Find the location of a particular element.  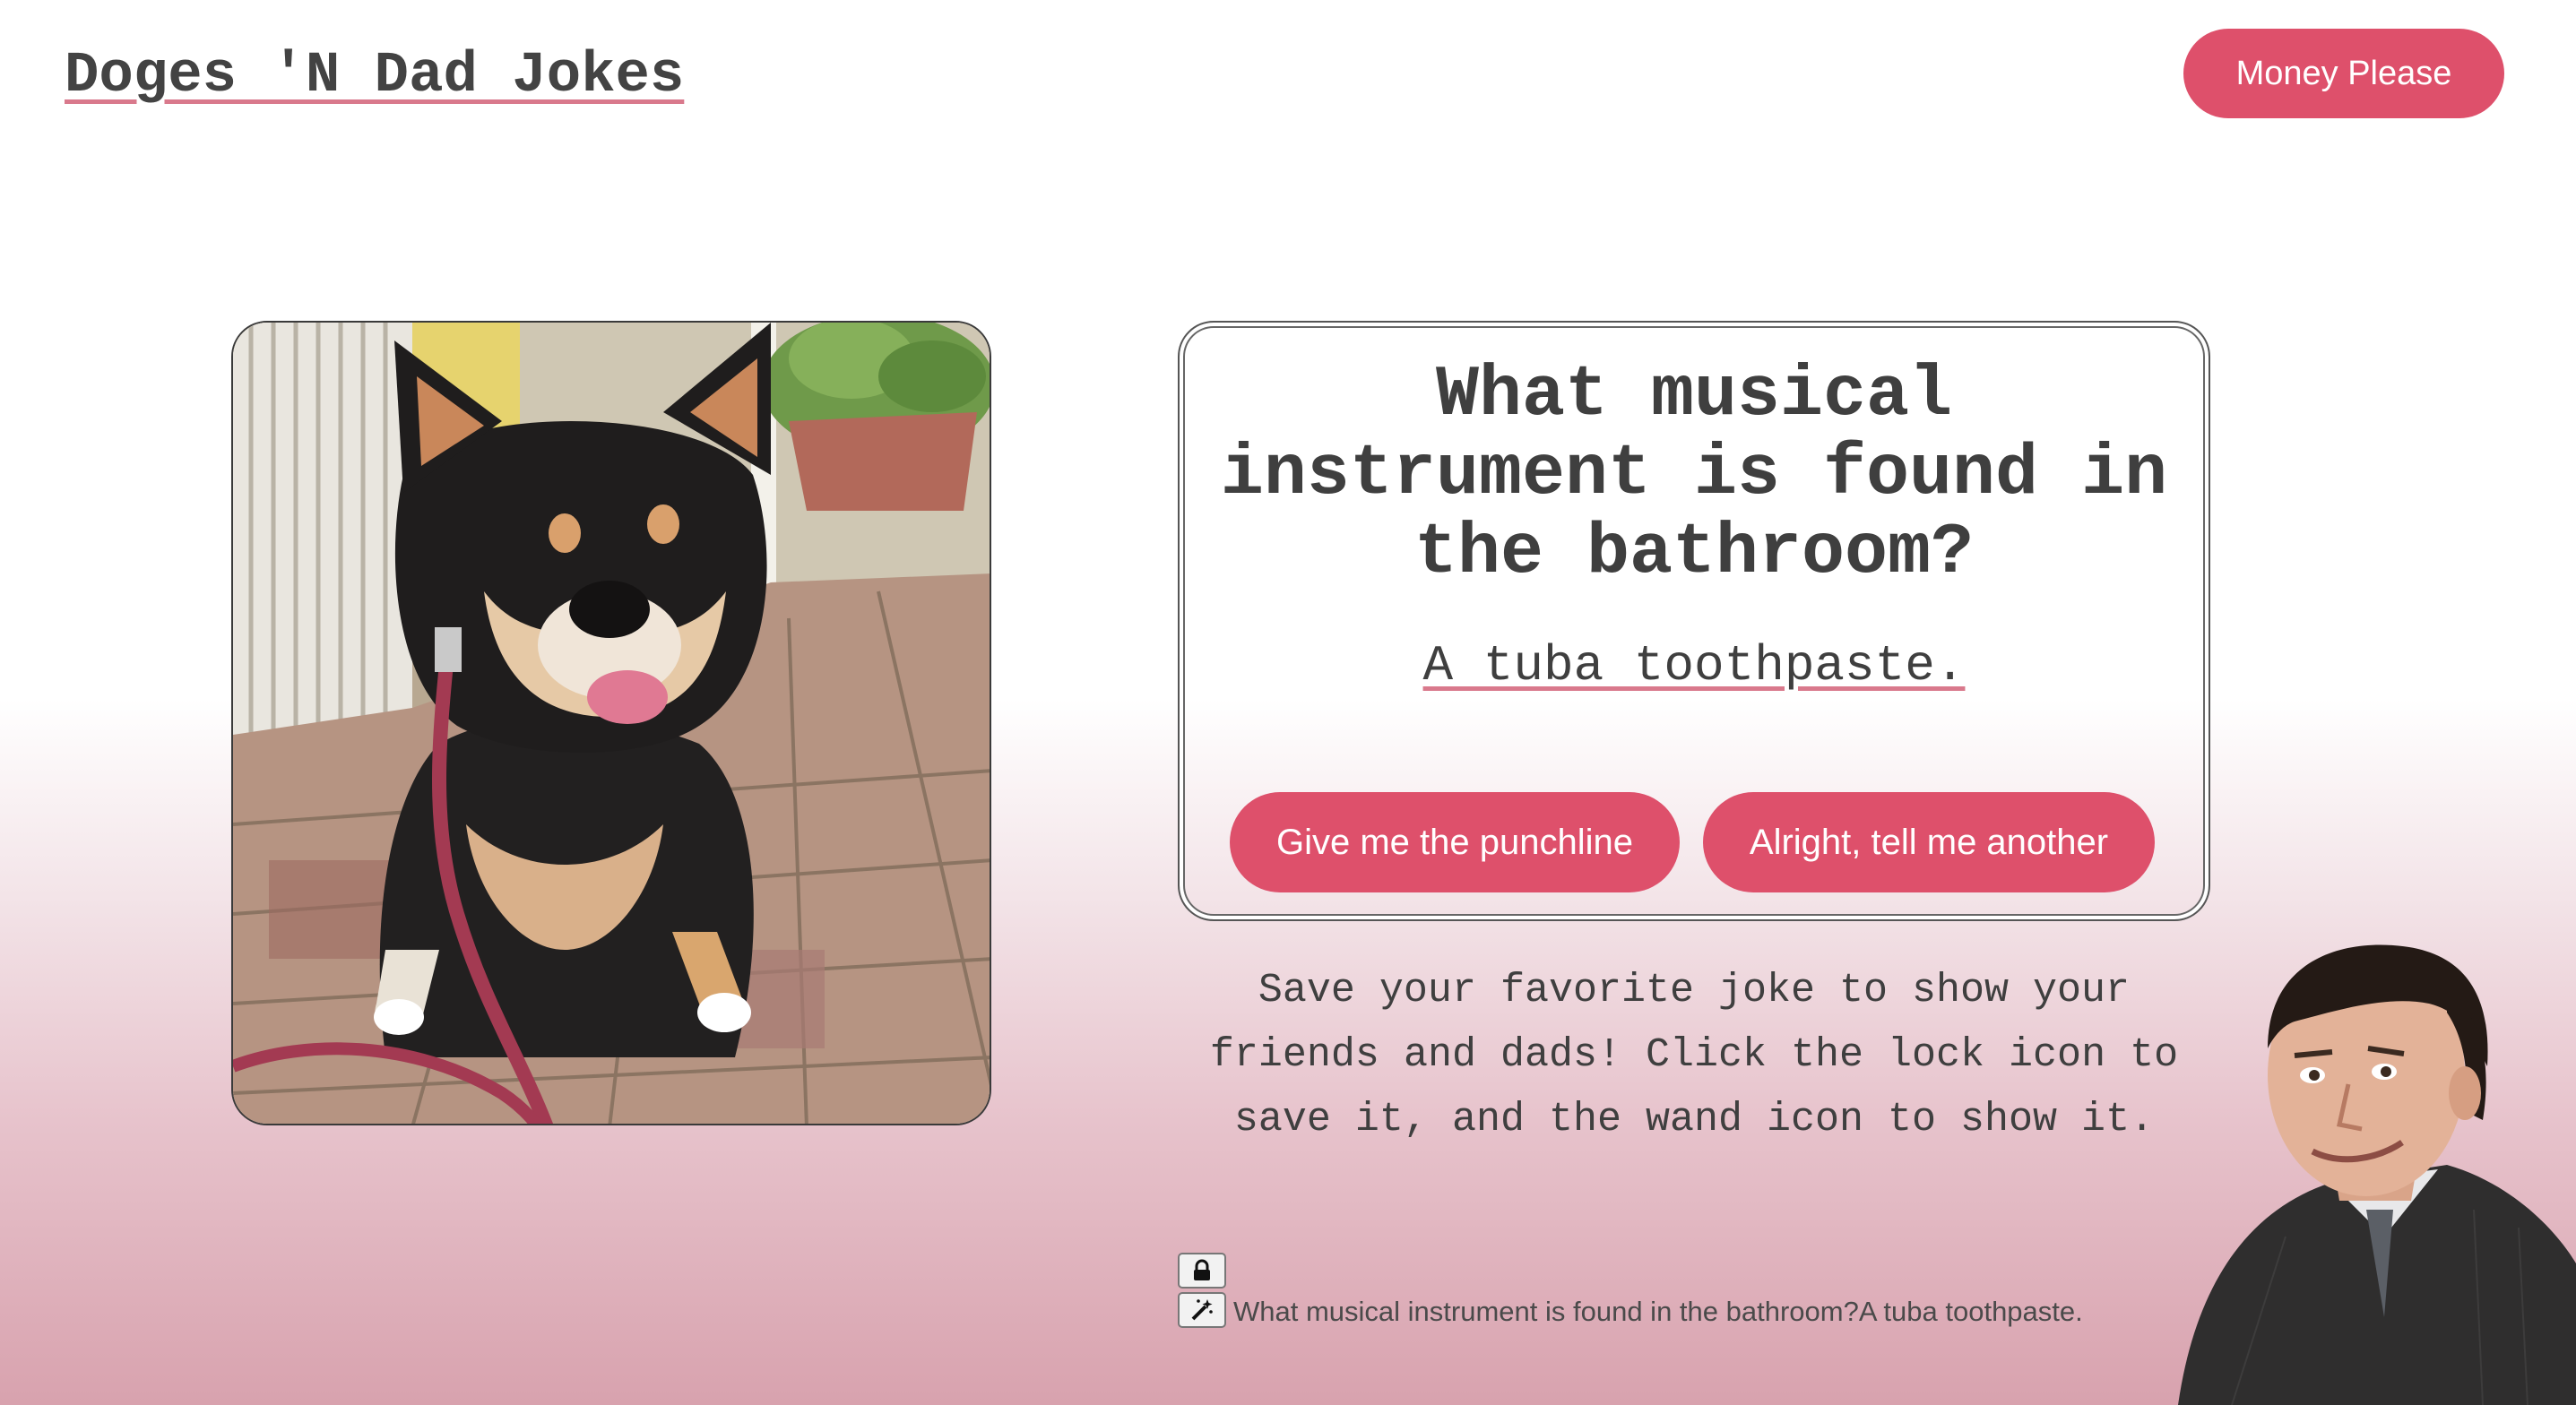

site-title: Doges 'N Dad Jokes is located at coordinates (375, 76).